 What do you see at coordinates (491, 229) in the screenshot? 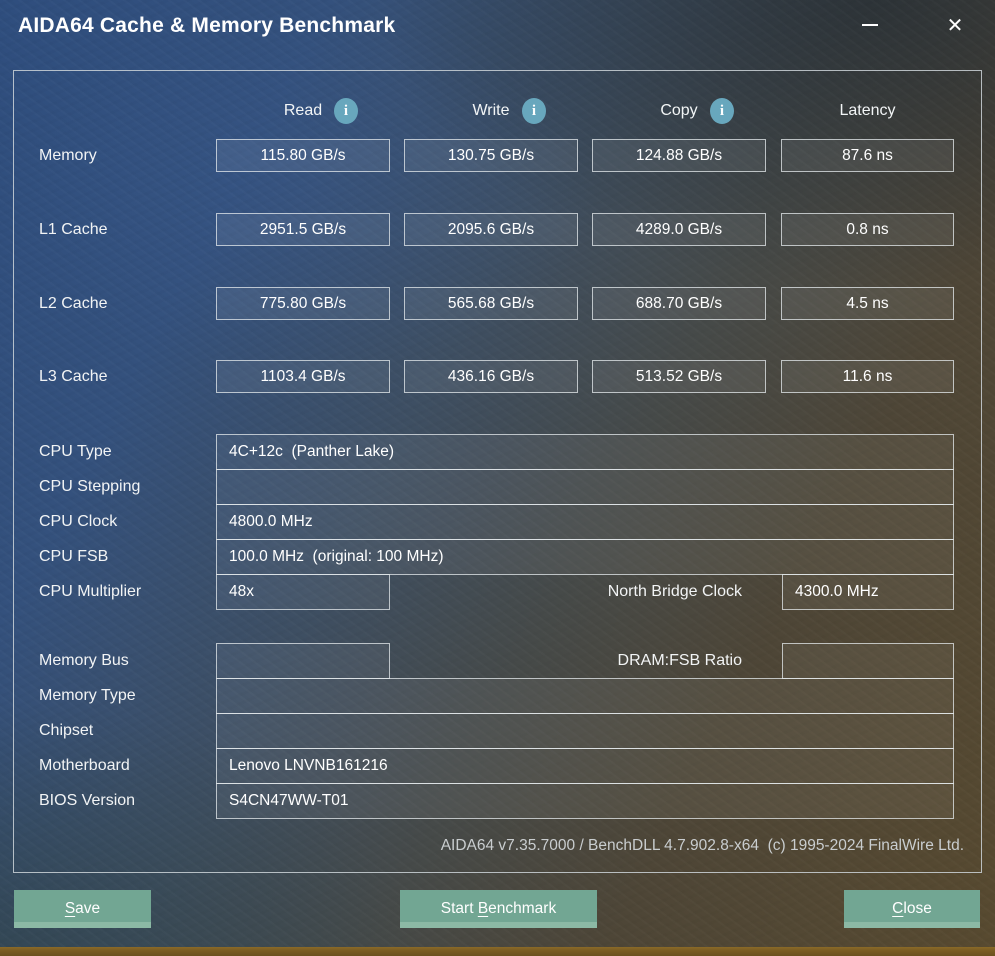
I see `l1-write-value: 2095.6 GB/s` at bounding box center [491, 229].